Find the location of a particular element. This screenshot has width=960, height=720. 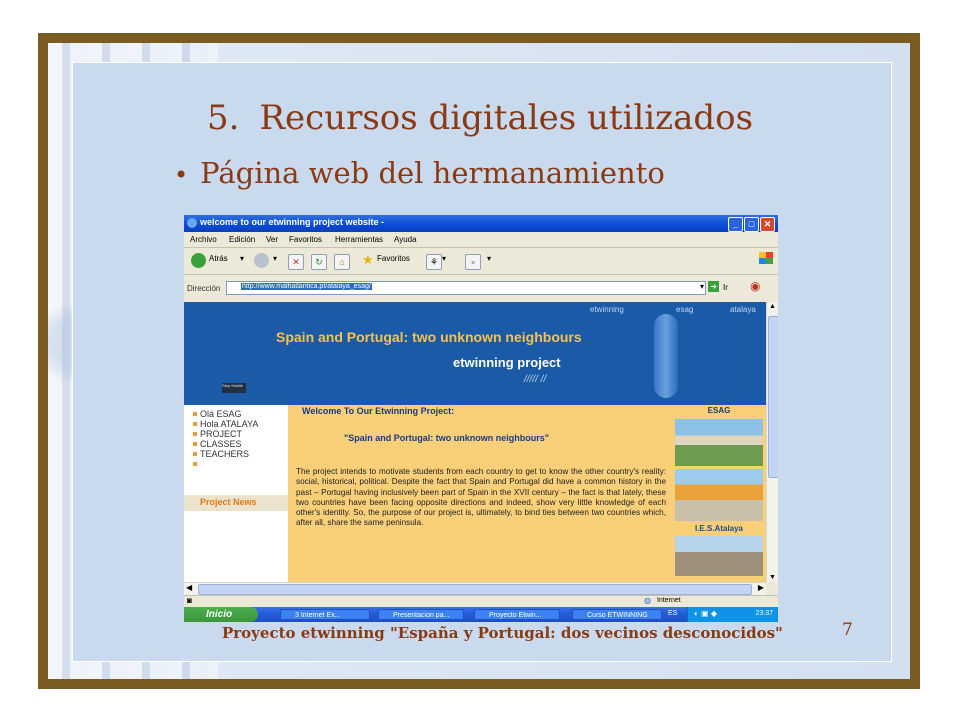

forward-dropdown-icon: ▾ is located at coordinates (275, 258).